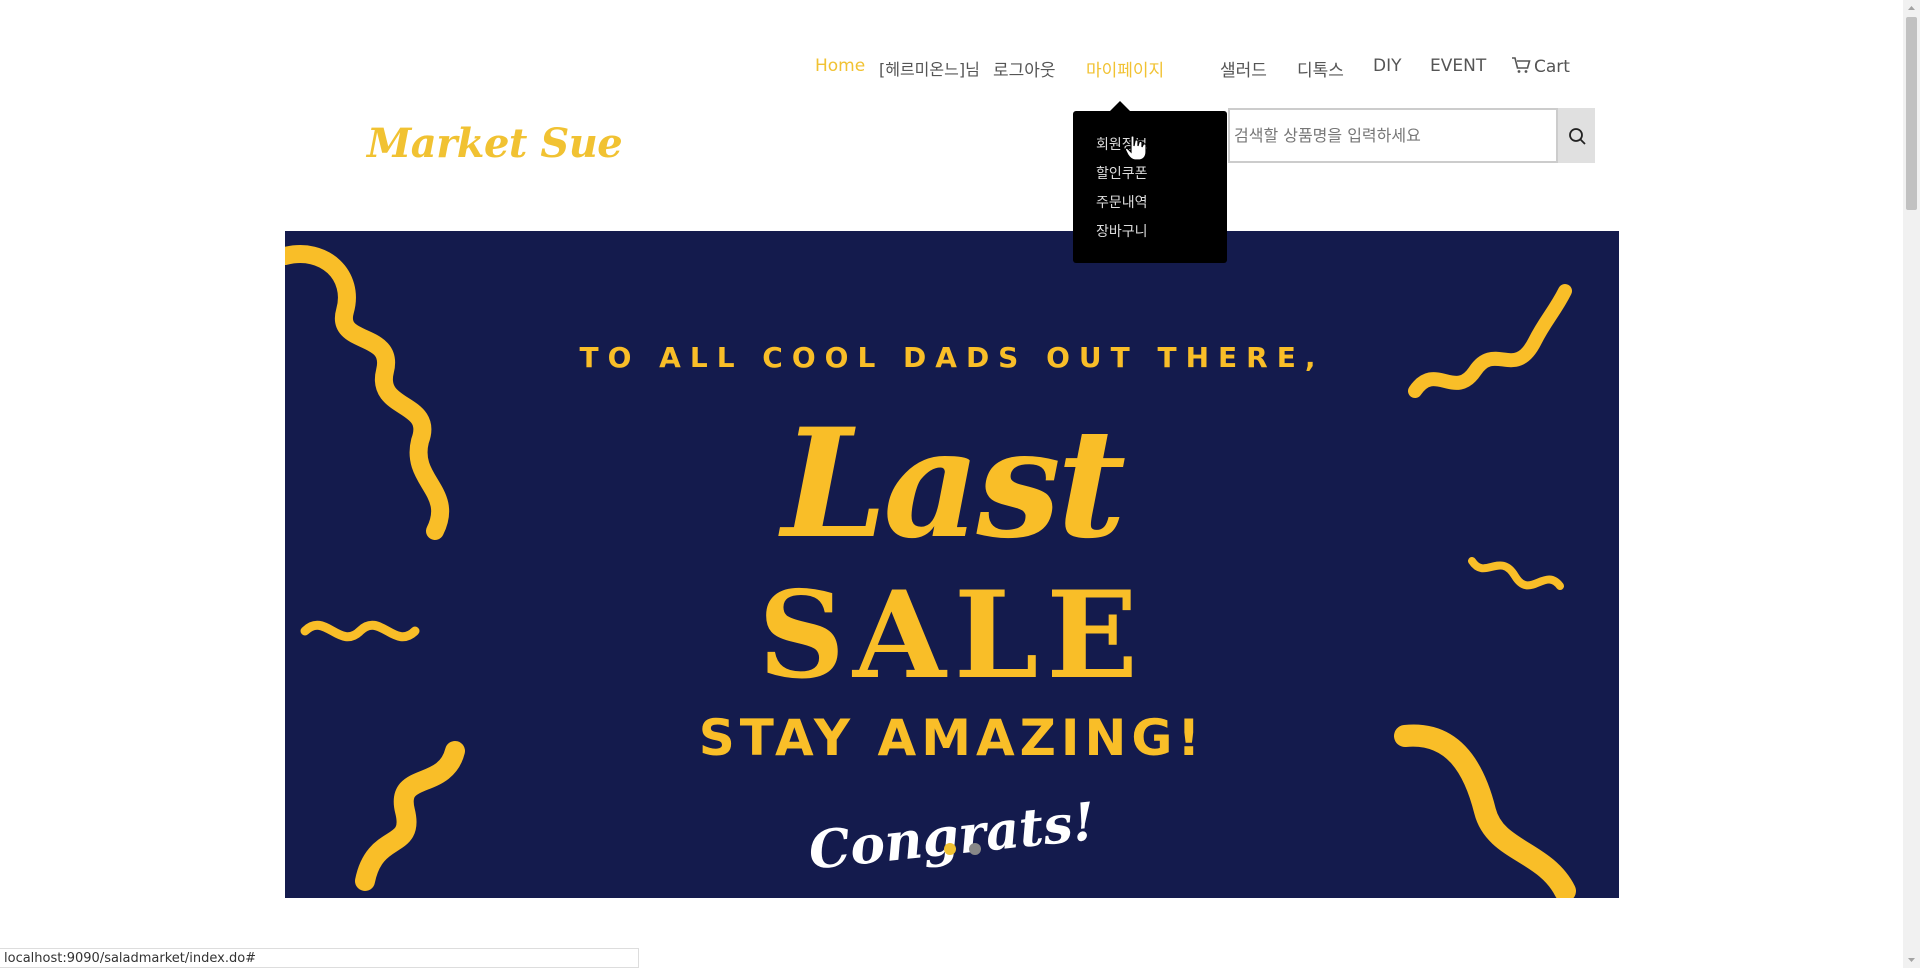 The image size is (1920, 968). I want to click on nav-home-link: Home, so click(840, 66).